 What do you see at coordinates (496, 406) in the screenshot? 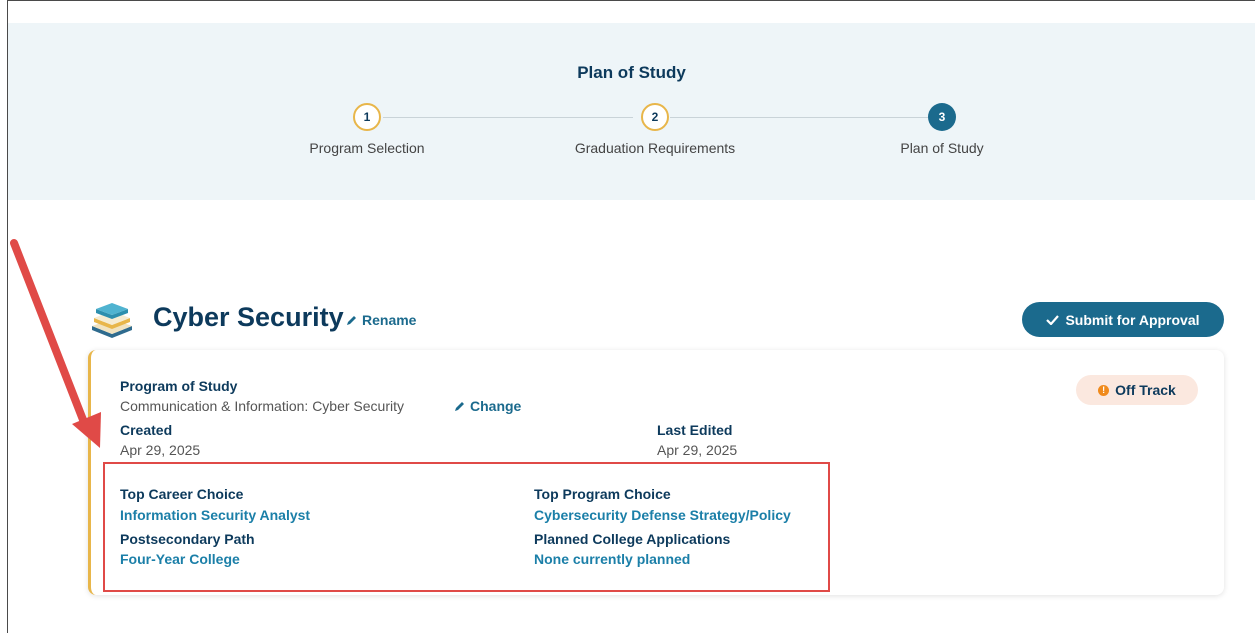
I see `change-label: Change` at bounding box center [496, 406].